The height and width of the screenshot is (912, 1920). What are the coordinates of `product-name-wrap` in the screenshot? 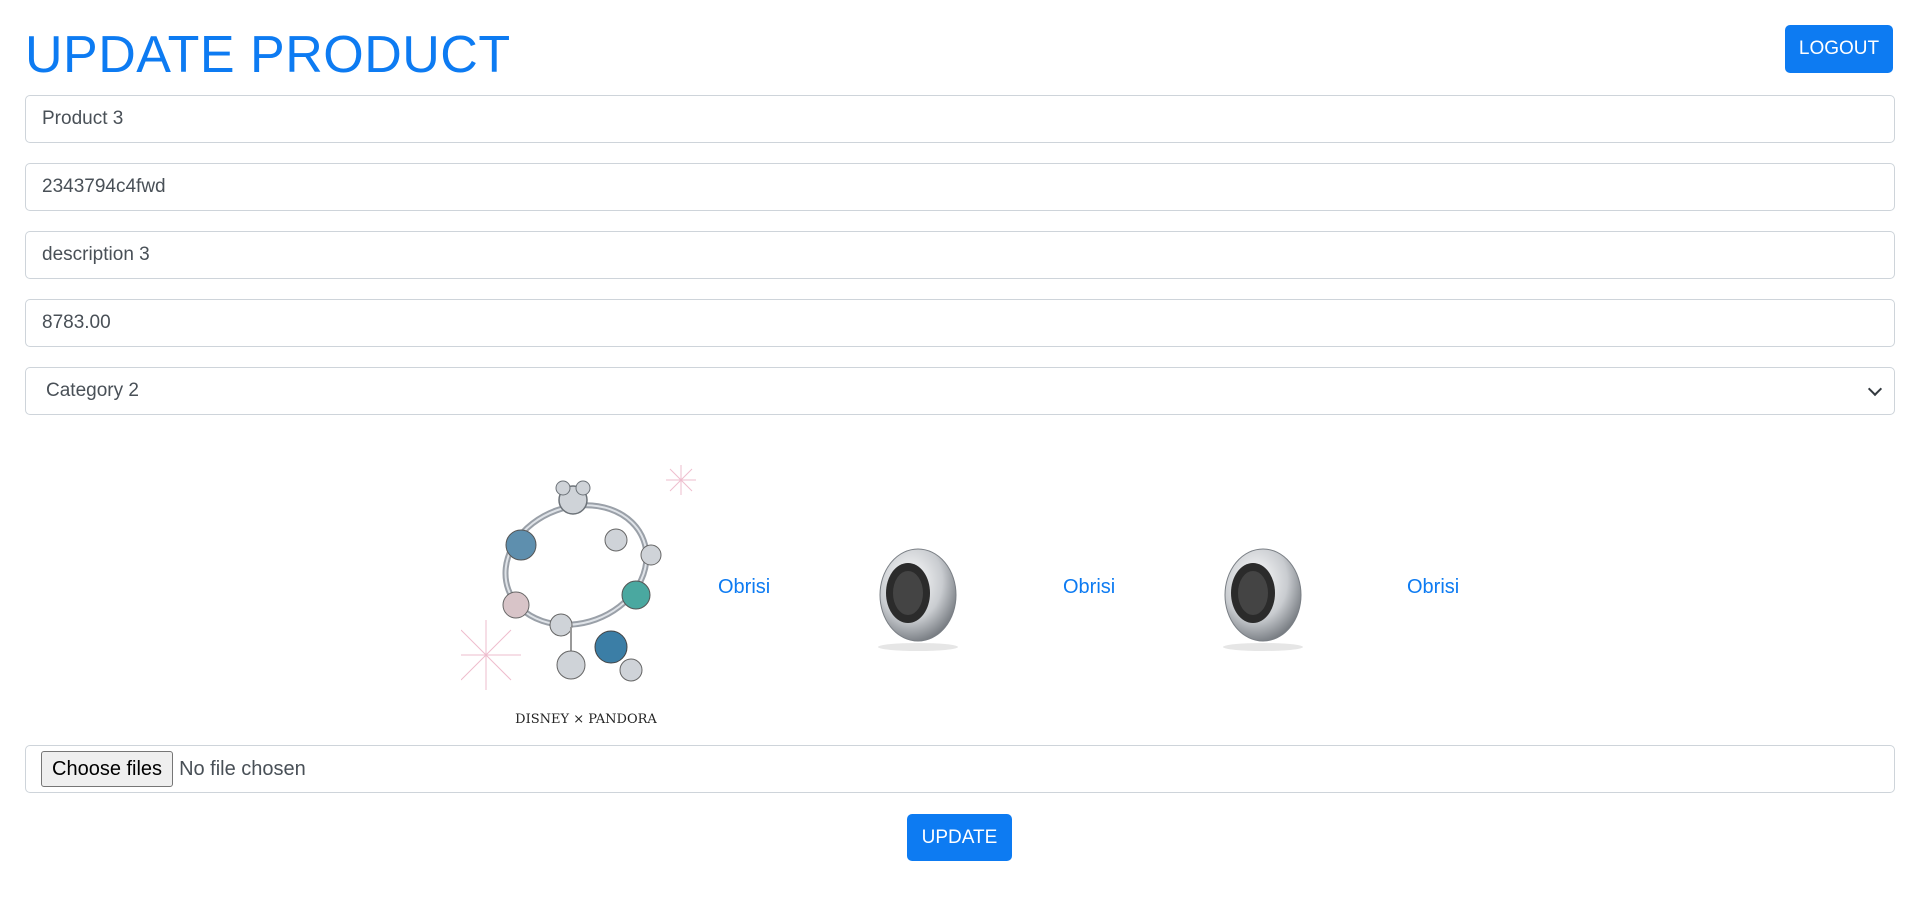 It's located at (960, 119).